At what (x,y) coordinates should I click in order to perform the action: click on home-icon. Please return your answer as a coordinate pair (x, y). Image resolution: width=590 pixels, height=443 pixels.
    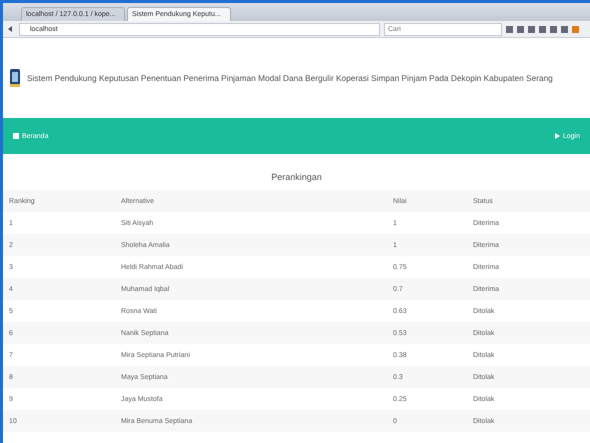
    Looking at the image, I should click on (16, 136).